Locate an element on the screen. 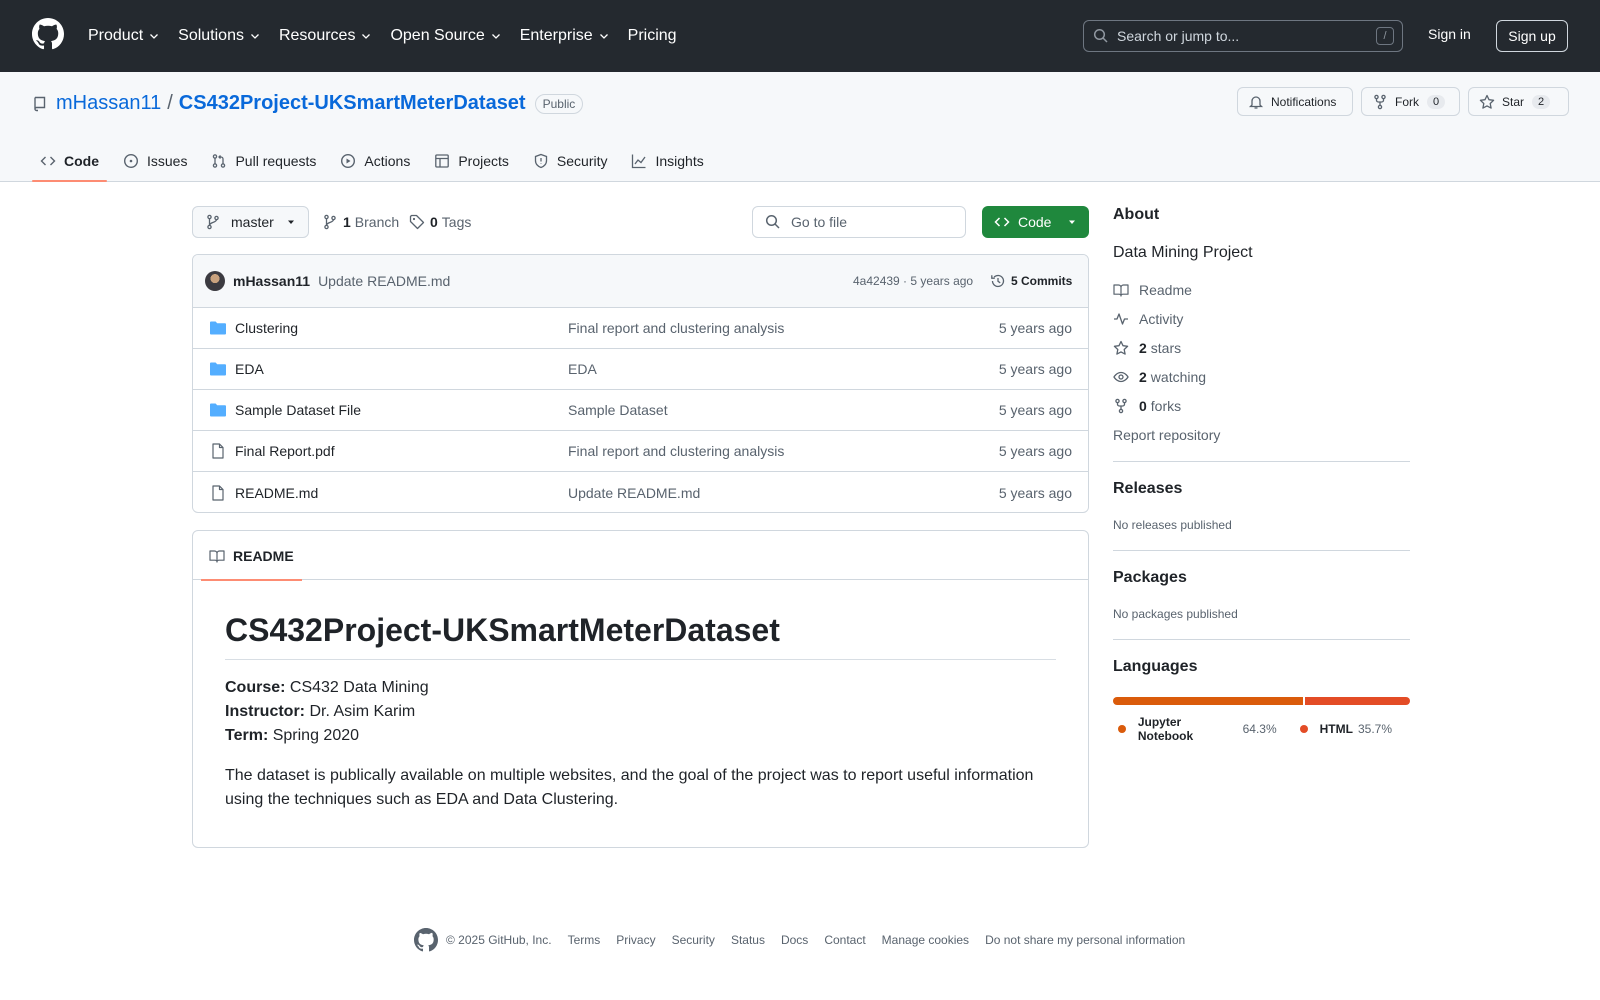  footer-link-contact: Contact is located at coordinates (844, 940).